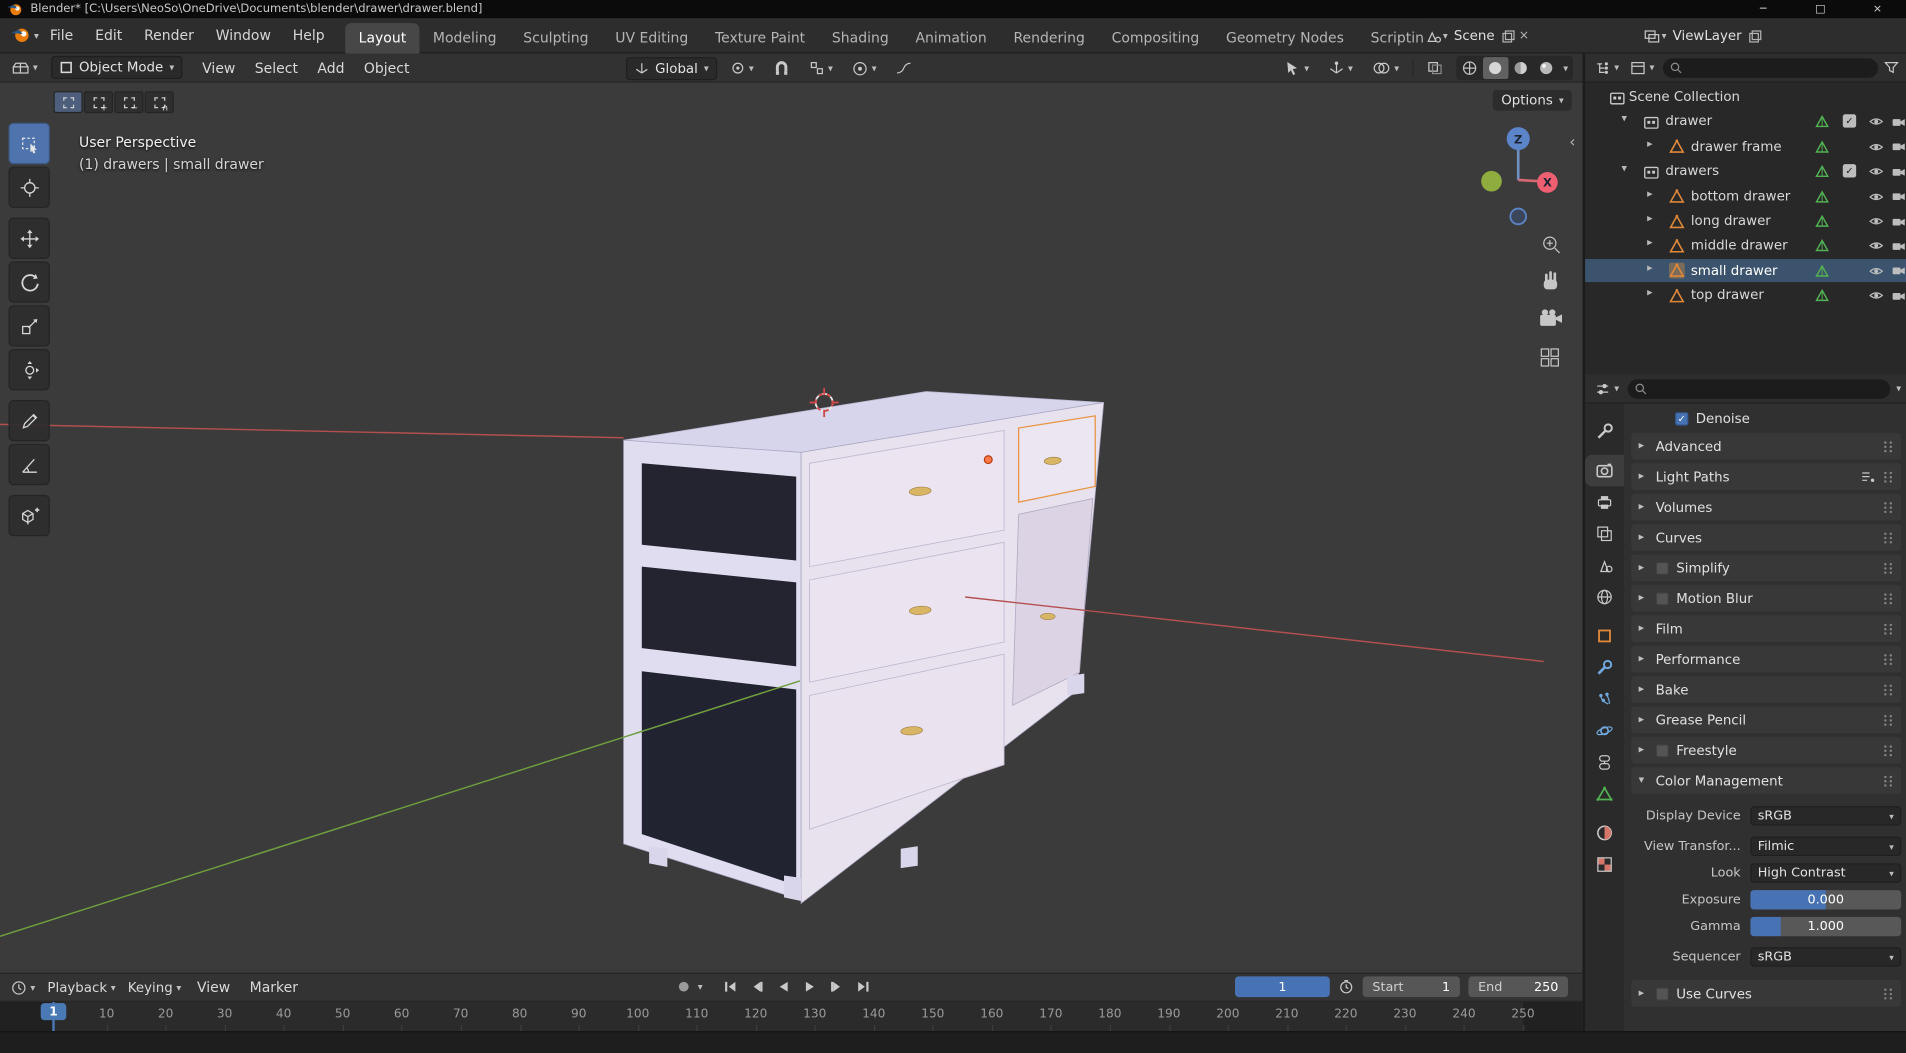  Describe the element at coordinates (1745, 295) in the screenshot. I see `outliner-row-top-drawer: ▸ top drawer` at that location.